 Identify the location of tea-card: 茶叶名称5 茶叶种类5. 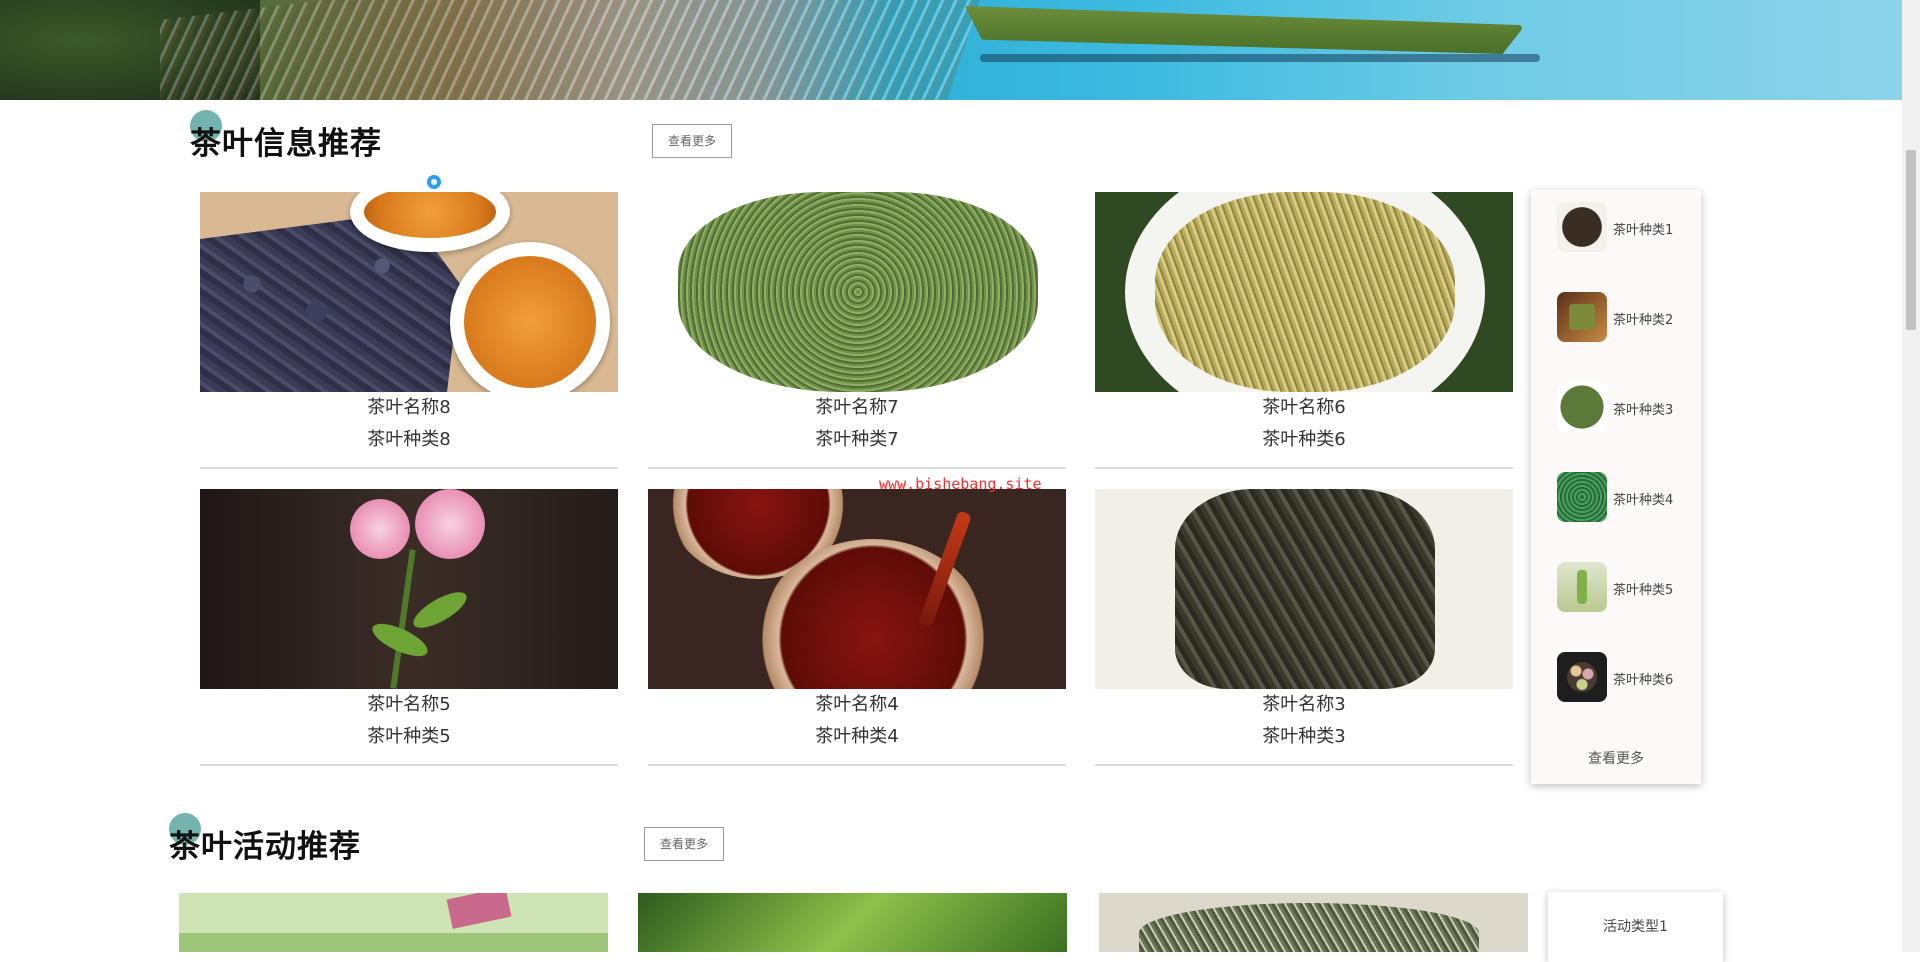
(409, 627).